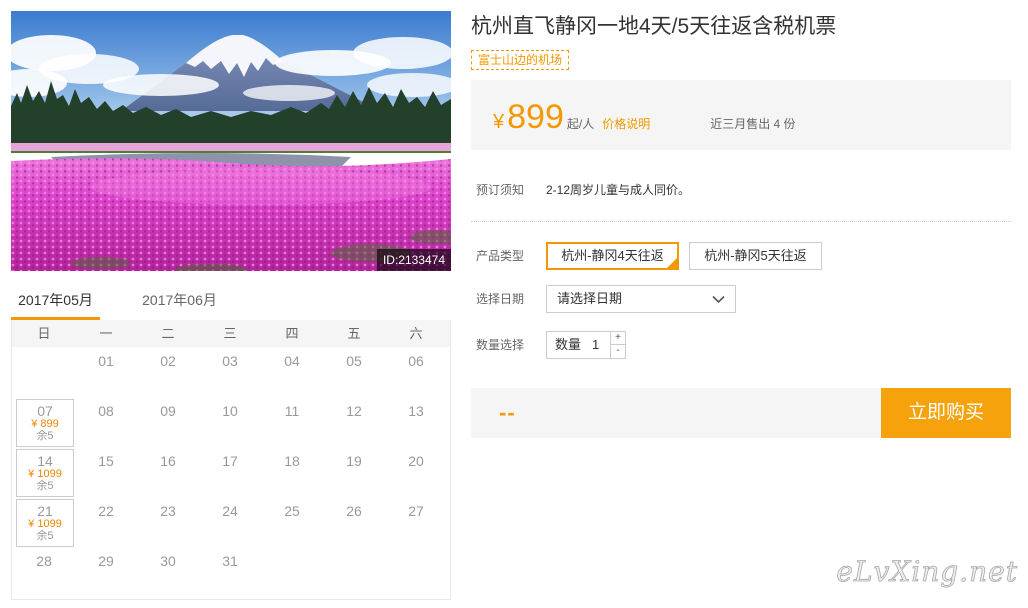 Image resolution: width=1028 pixels, height=608 pixels. I want to click on weekday-label: 二, so click(168, 333).